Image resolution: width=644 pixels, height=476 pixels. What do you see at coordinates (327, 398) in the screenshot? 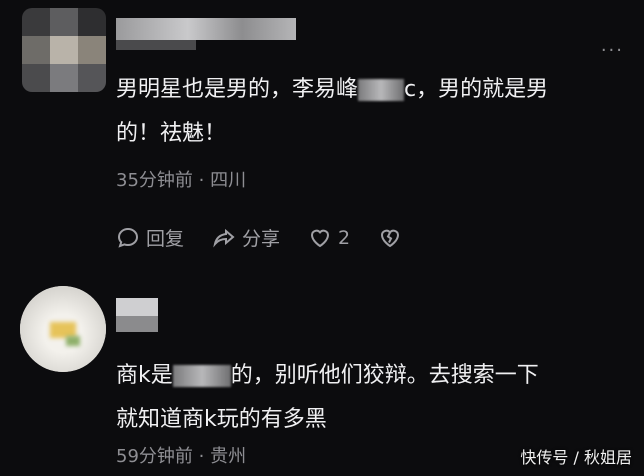
I see `comment-text: 商k是 的，别听他们狡辩。去搜索一下 就知道商k玩的有多黑` at bounding box center [327, 398].